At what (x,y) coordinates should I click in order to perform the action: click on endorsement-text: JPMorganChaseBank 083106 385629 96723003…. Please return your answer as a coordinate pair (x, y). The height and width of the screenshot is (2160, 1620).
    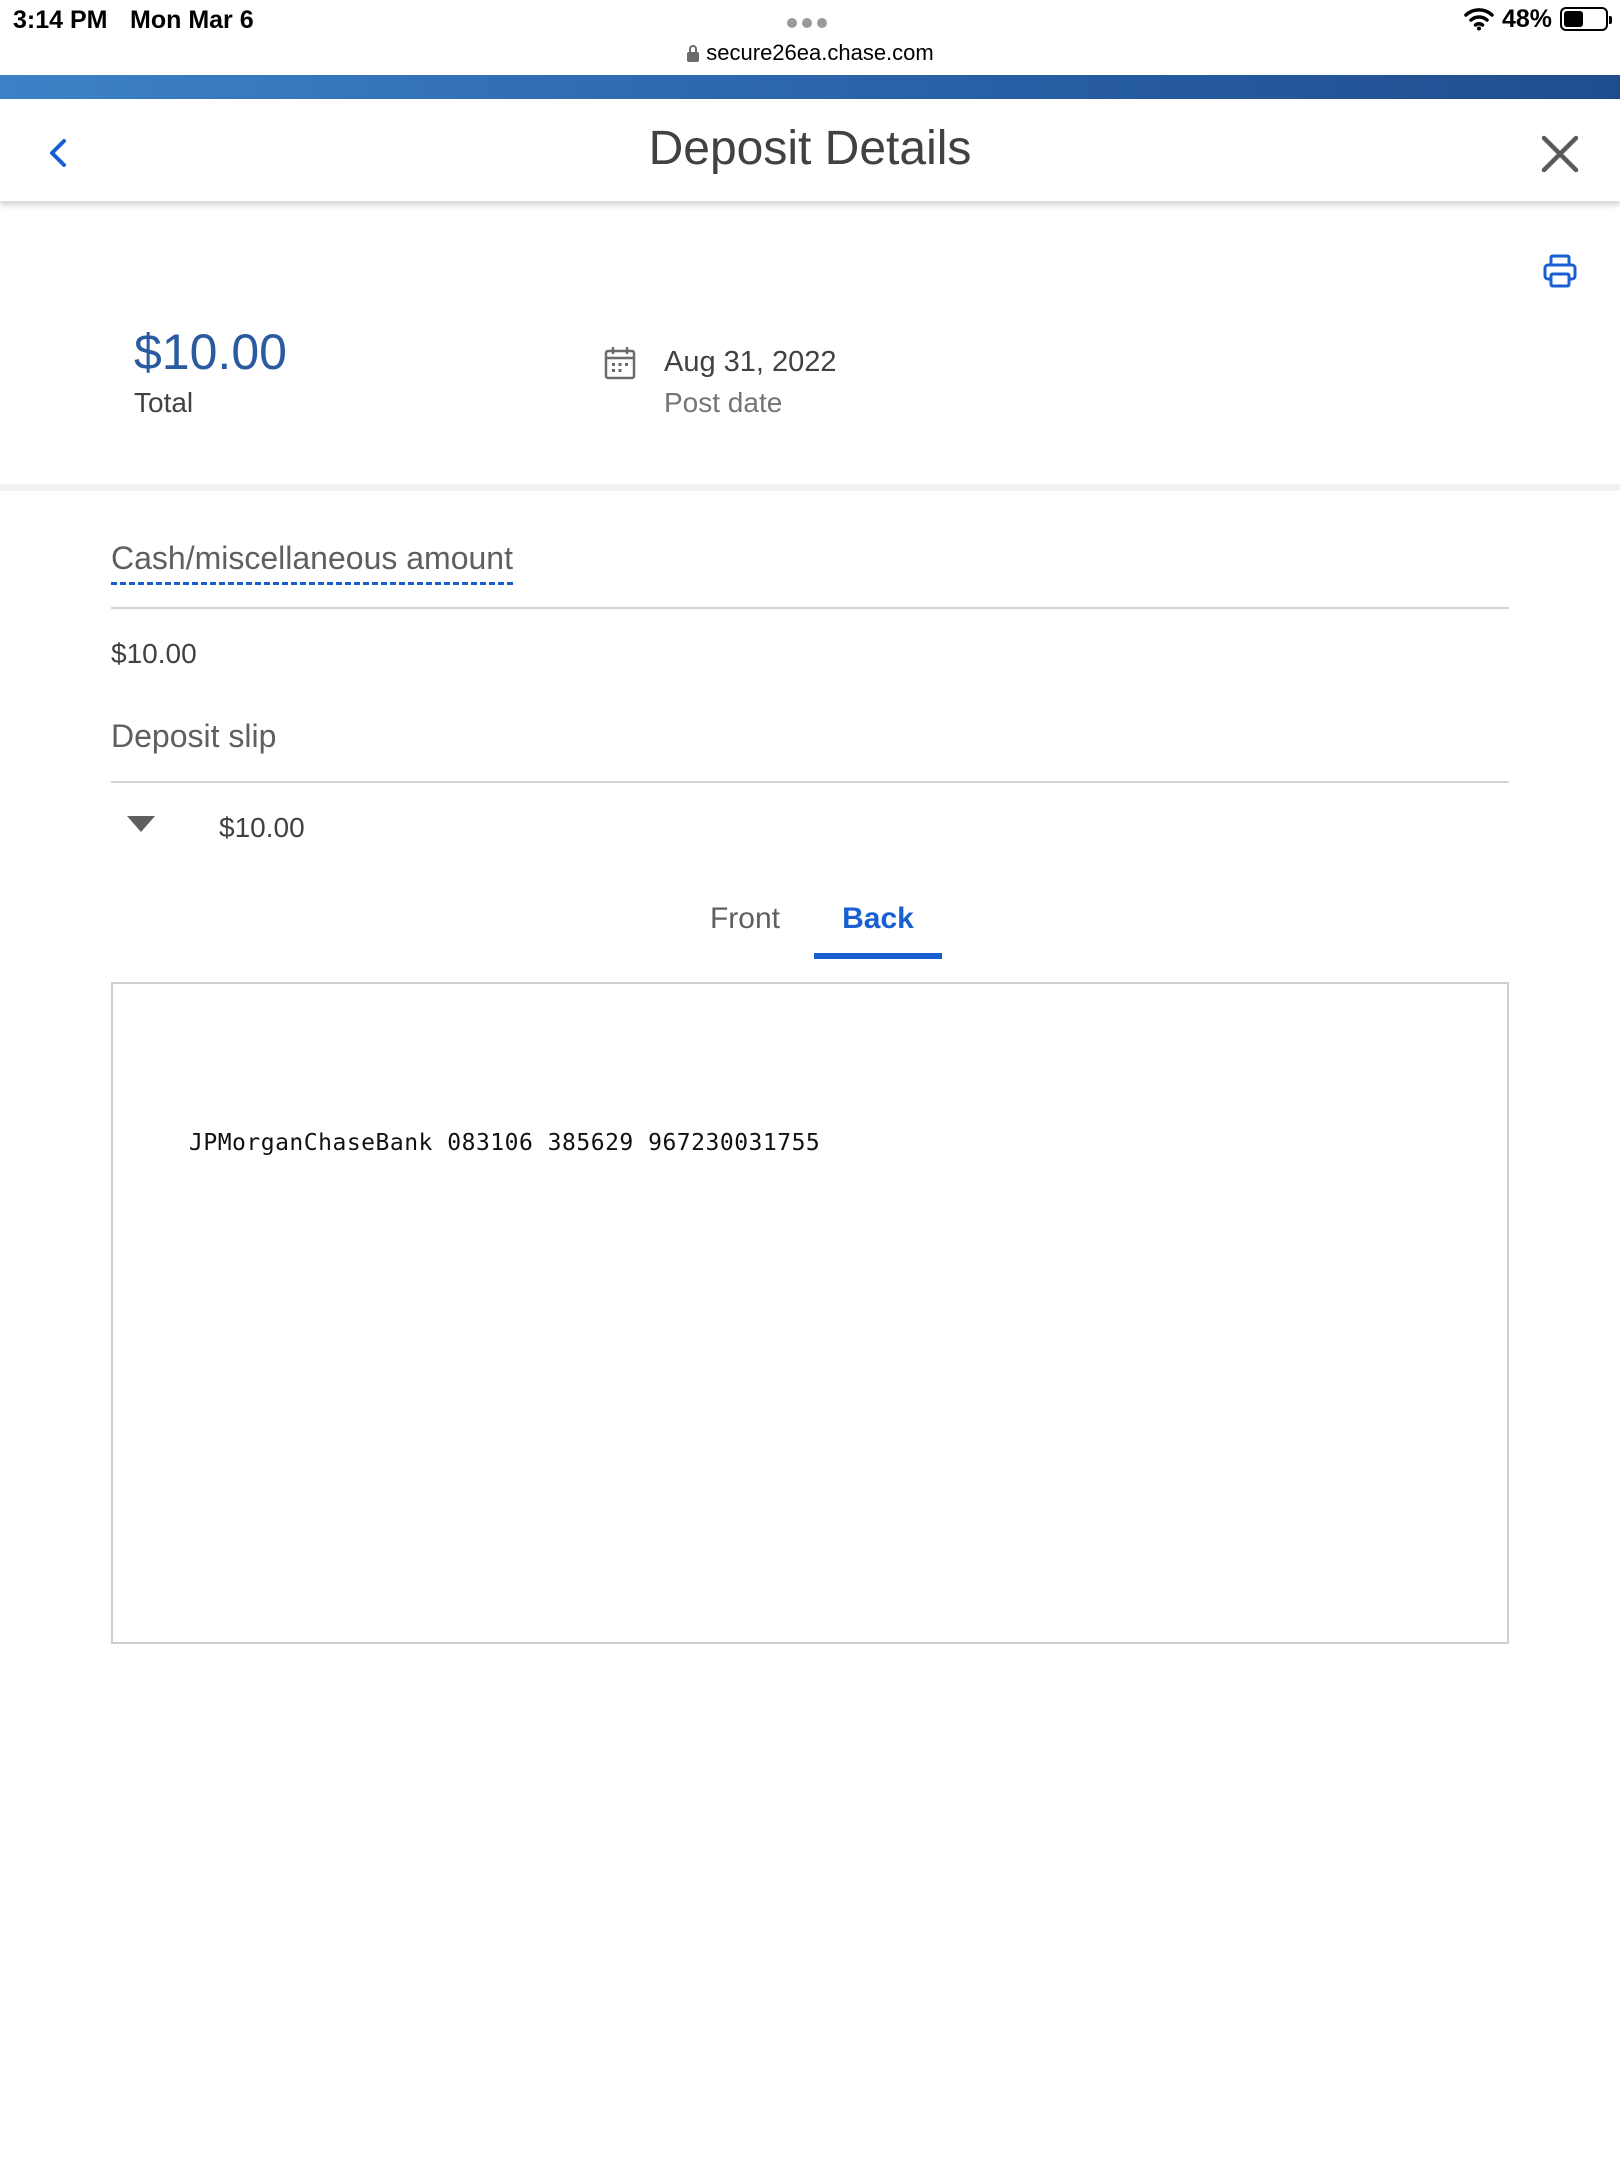
    Looking at the image, I should click on (505, 1143).